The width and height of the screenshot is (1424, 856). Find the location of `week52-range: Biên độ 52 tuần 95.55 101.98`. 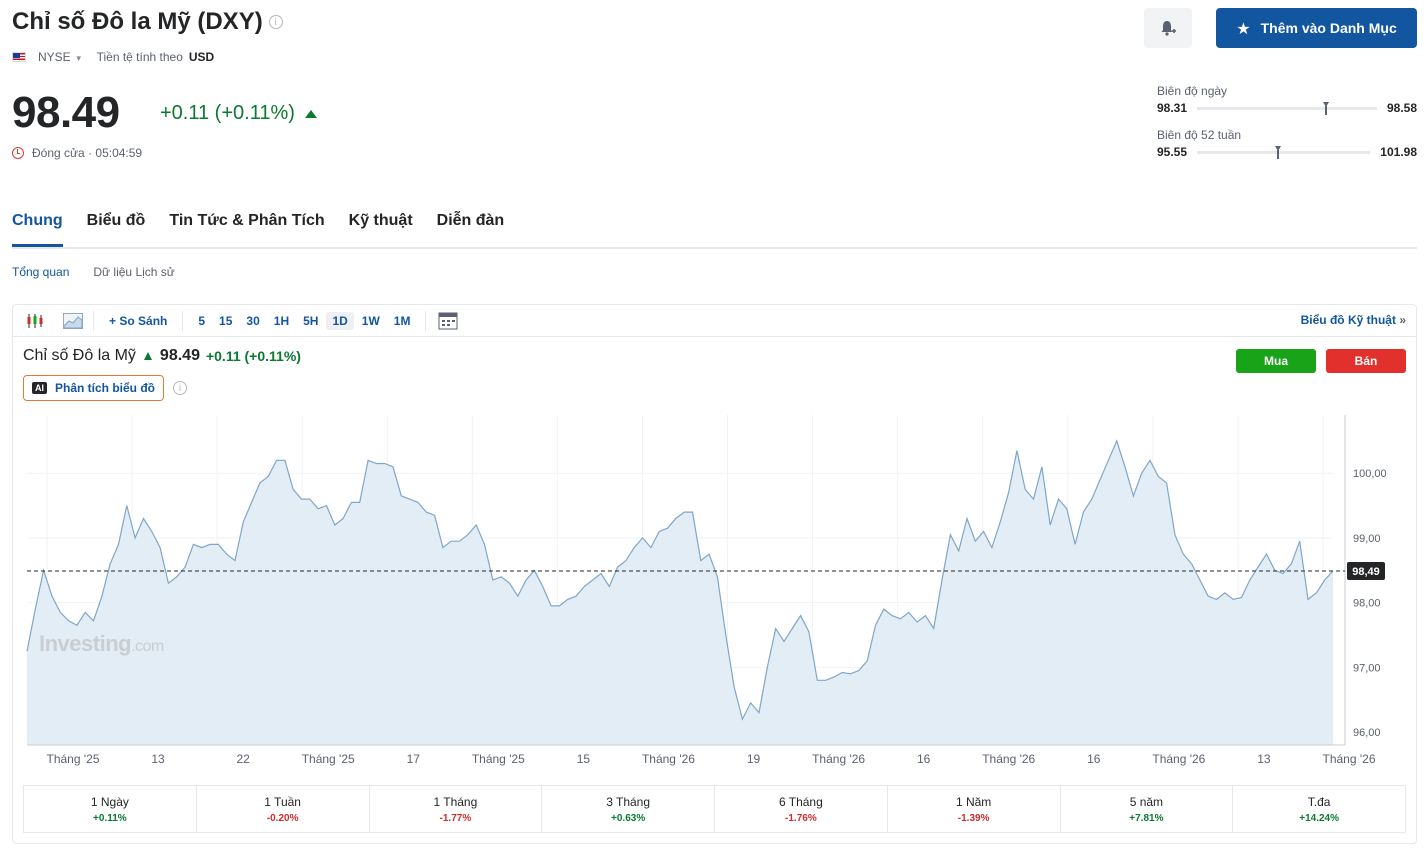

week52-range: Biên độ 52 tuần 95.55 101.98 is located at coordinates (1287, 143).